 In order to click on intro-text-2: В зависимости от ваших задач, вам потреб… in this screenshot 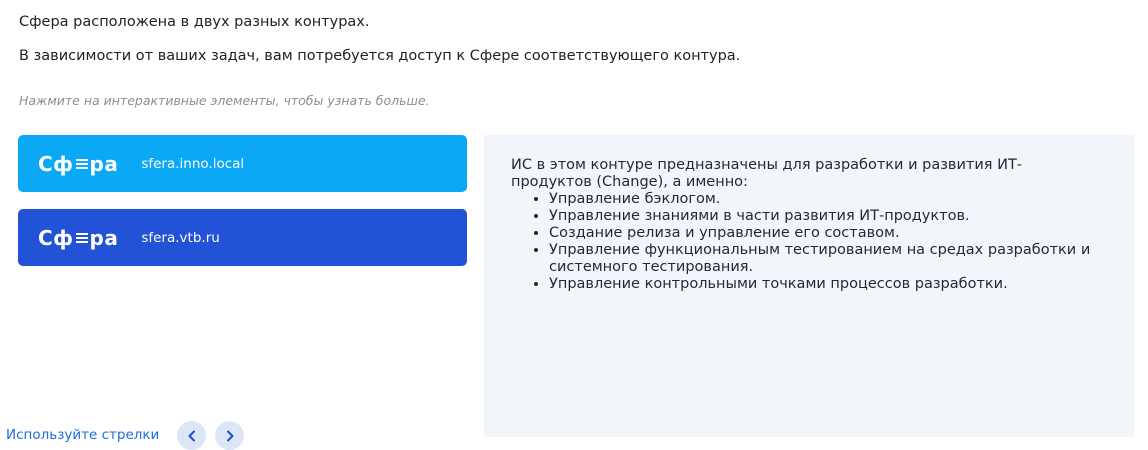, I will do `click(380, 56)`.